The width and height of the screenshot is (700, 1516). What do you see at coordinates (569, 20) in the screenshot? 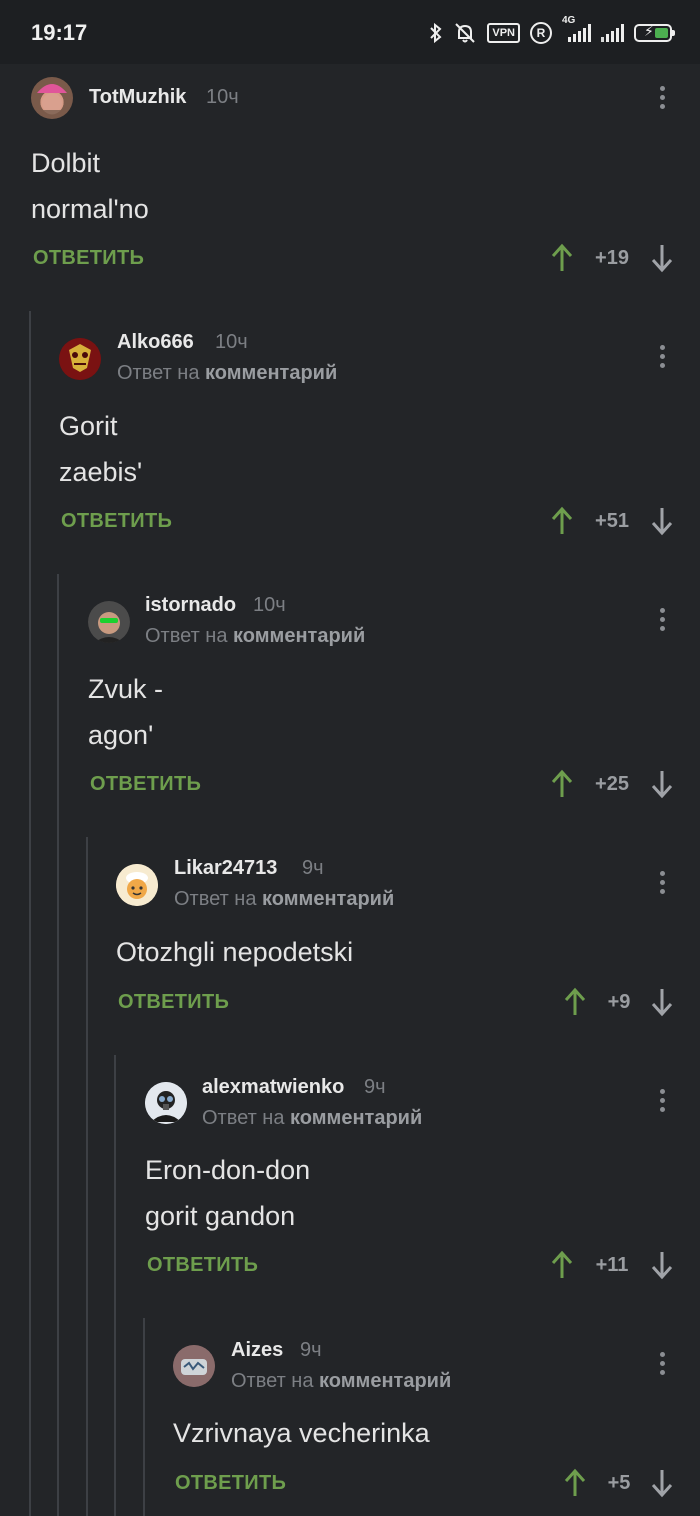
I see `network-type-label: 4G` at bounding box center [569, 20].